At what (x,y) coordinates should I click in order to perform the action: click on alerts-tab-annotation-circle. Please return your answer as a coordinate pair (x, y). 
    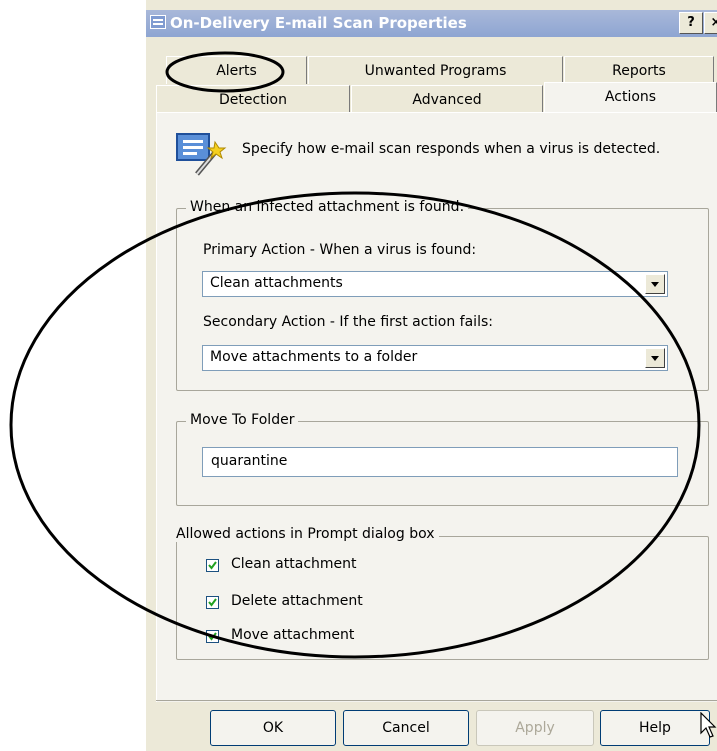
    Looking at the image, I should click on (225, 72).